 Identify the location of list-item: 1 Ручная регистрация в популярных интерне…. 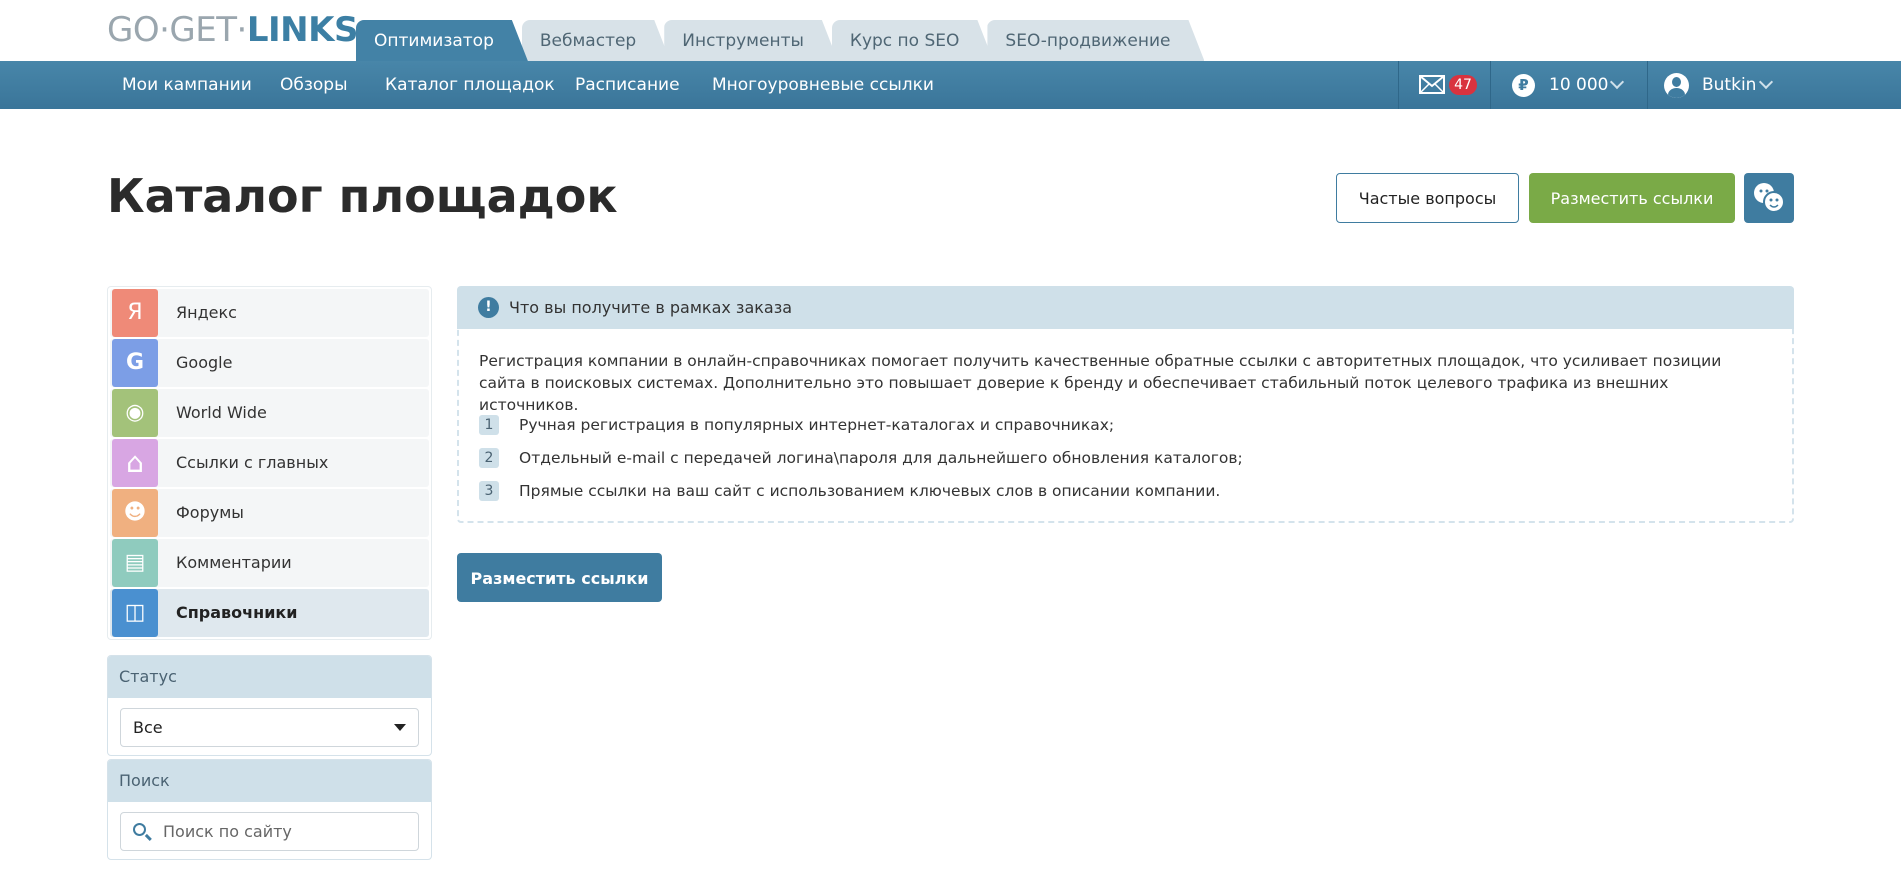
(861, 425).